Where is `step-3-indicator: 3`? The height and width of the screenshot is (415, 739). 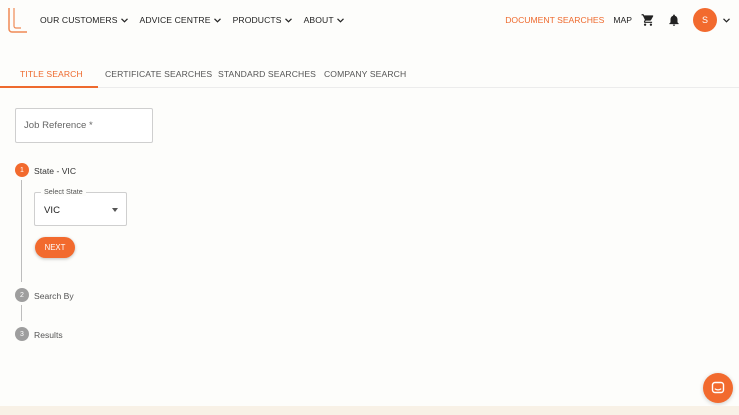 step-3-indicator: 3 is located at coordinates (22, 334).